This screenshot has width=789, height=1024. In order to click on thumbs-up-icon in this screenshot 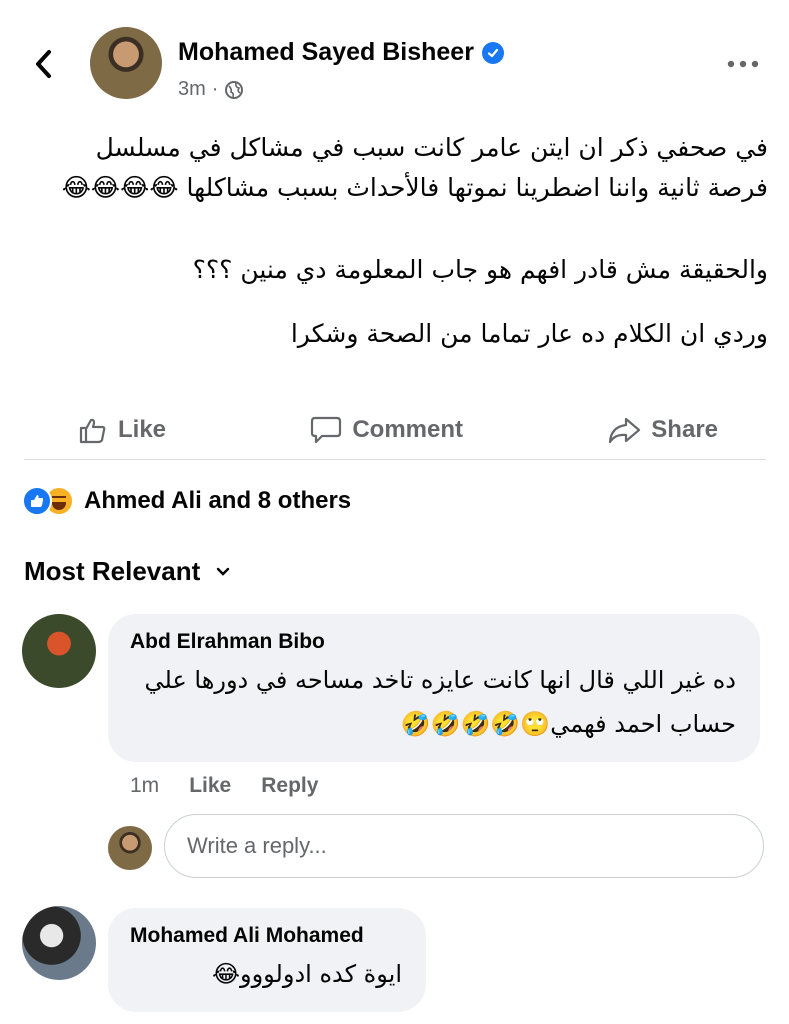, I will do `click(92, 430)`.